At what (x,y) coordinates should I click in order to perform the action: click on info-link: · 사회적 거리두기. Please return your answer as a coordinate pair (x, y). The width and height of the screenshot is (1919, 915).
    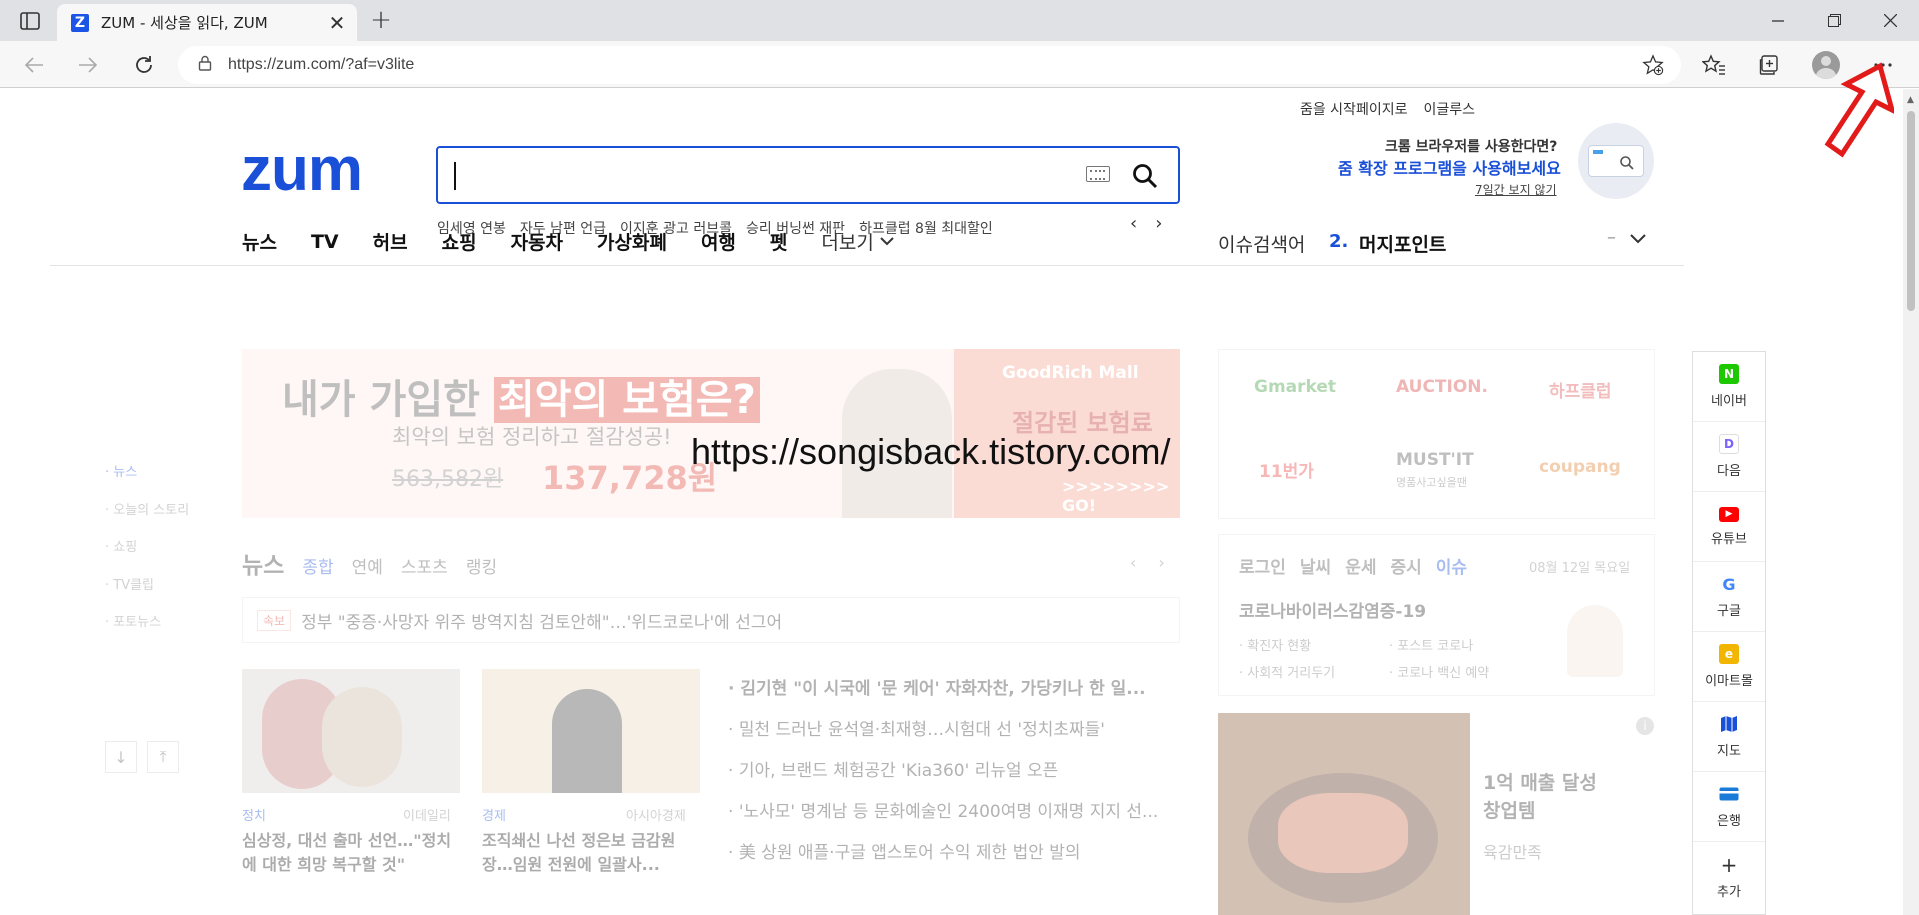
    Looking at the image, I should click on (1287, 671).